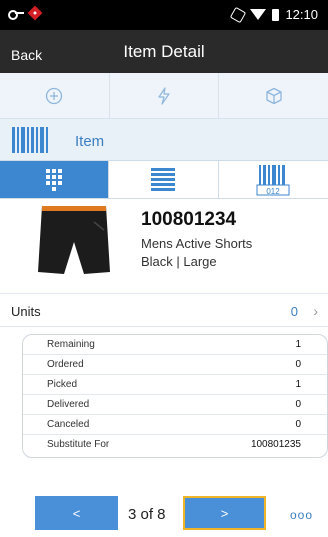 This screenshot has width=328, height=537. Describe the element at coordinates (74, 240) in the screenshot. I see `shorts-image` at that location.